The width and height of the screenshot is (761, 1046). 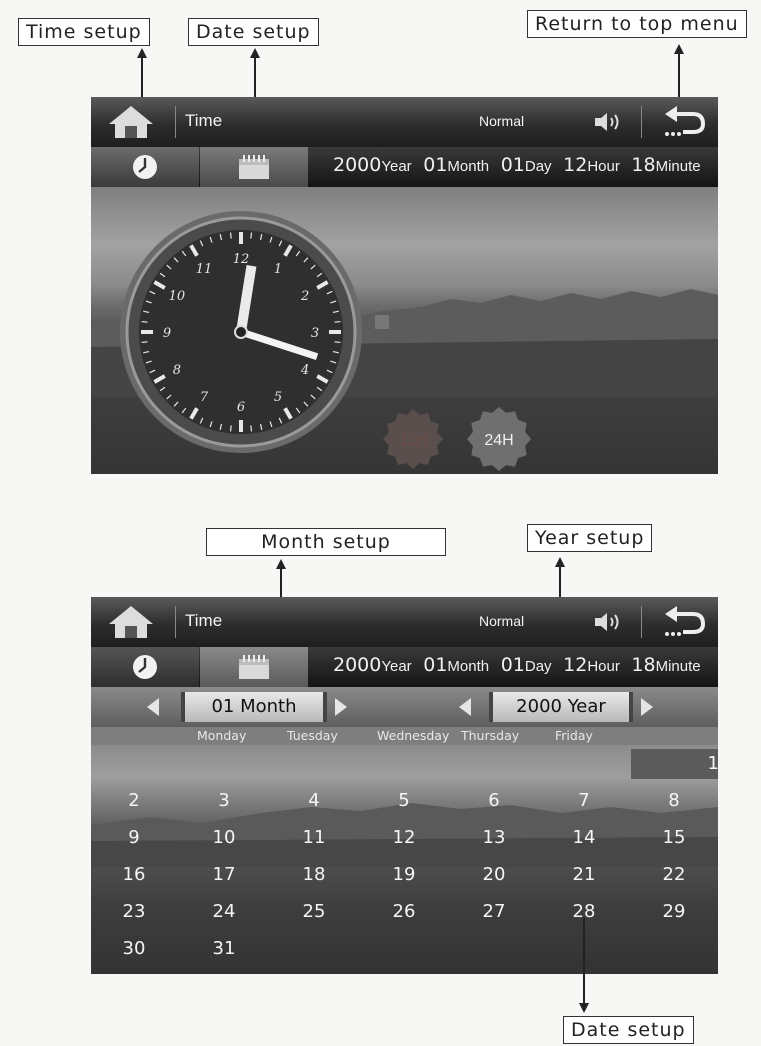 What do you see at coordinates (404, 912) in the screenshot?
I see `calendar-day: 26` at bounding box center [404, 912].